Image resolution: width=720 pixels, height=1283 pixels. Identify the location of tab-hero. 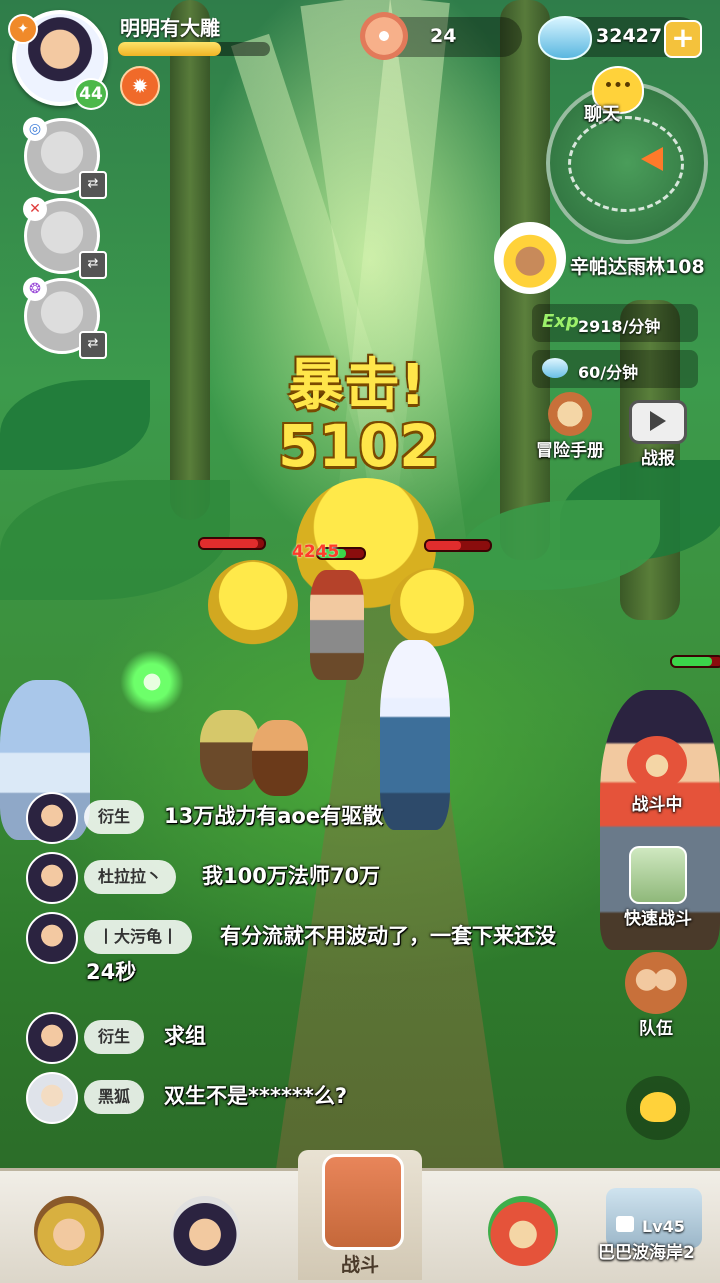
(69, 1226).